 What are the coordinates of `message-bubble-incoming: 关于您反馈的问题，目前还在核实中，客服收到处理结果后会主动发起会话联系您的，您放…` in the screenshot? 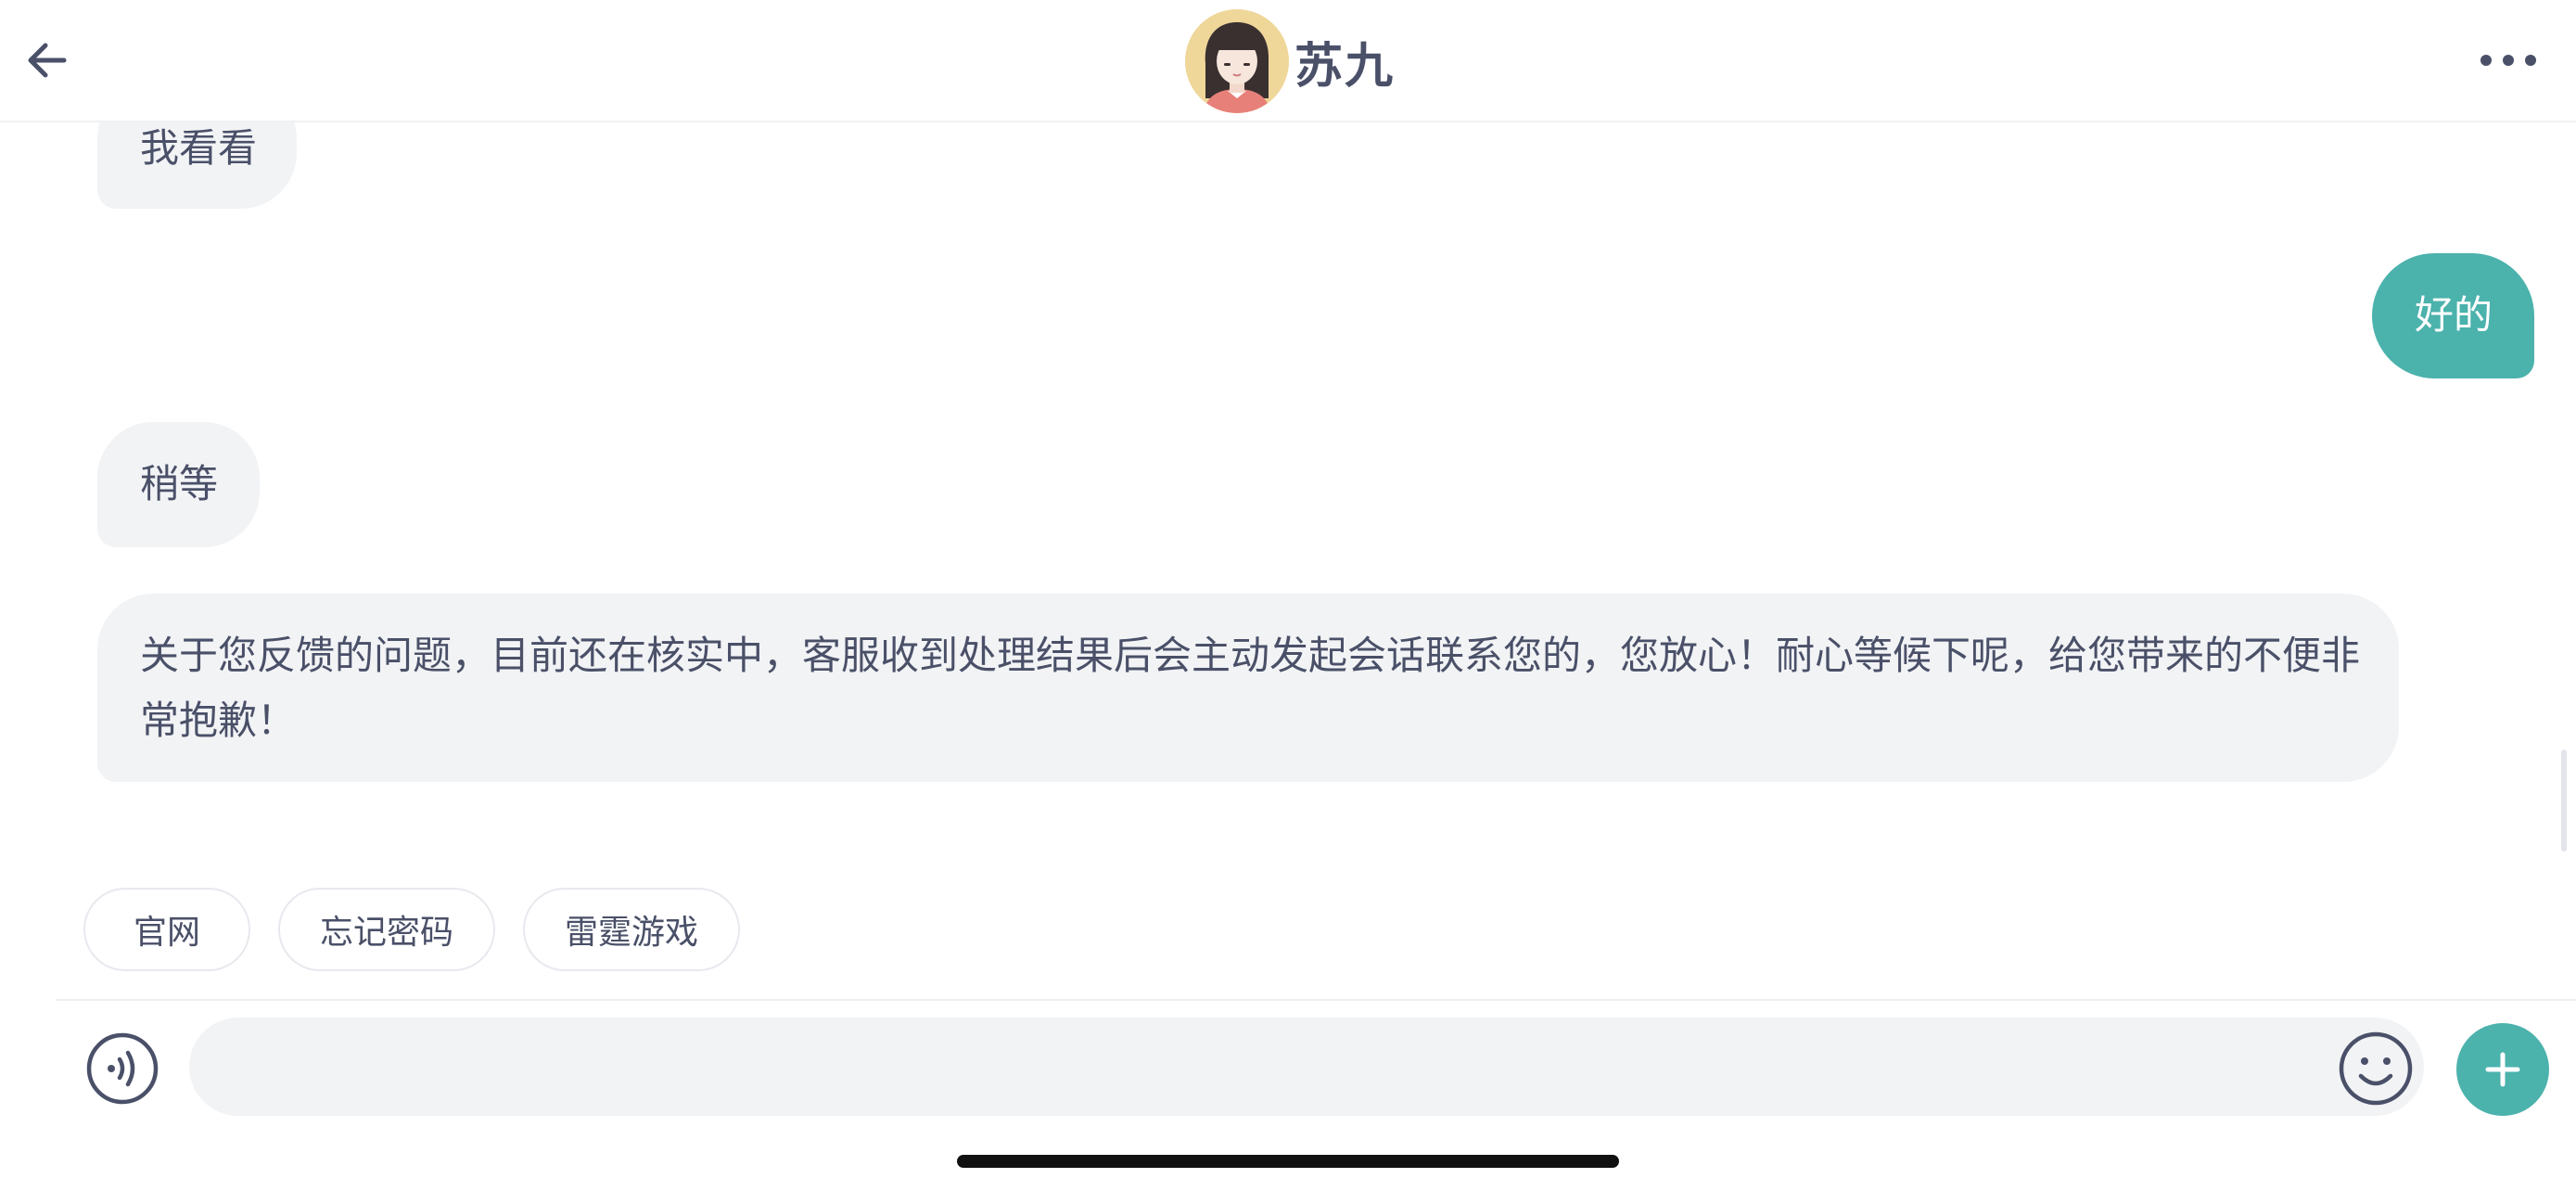 It's located at (1248, 688).